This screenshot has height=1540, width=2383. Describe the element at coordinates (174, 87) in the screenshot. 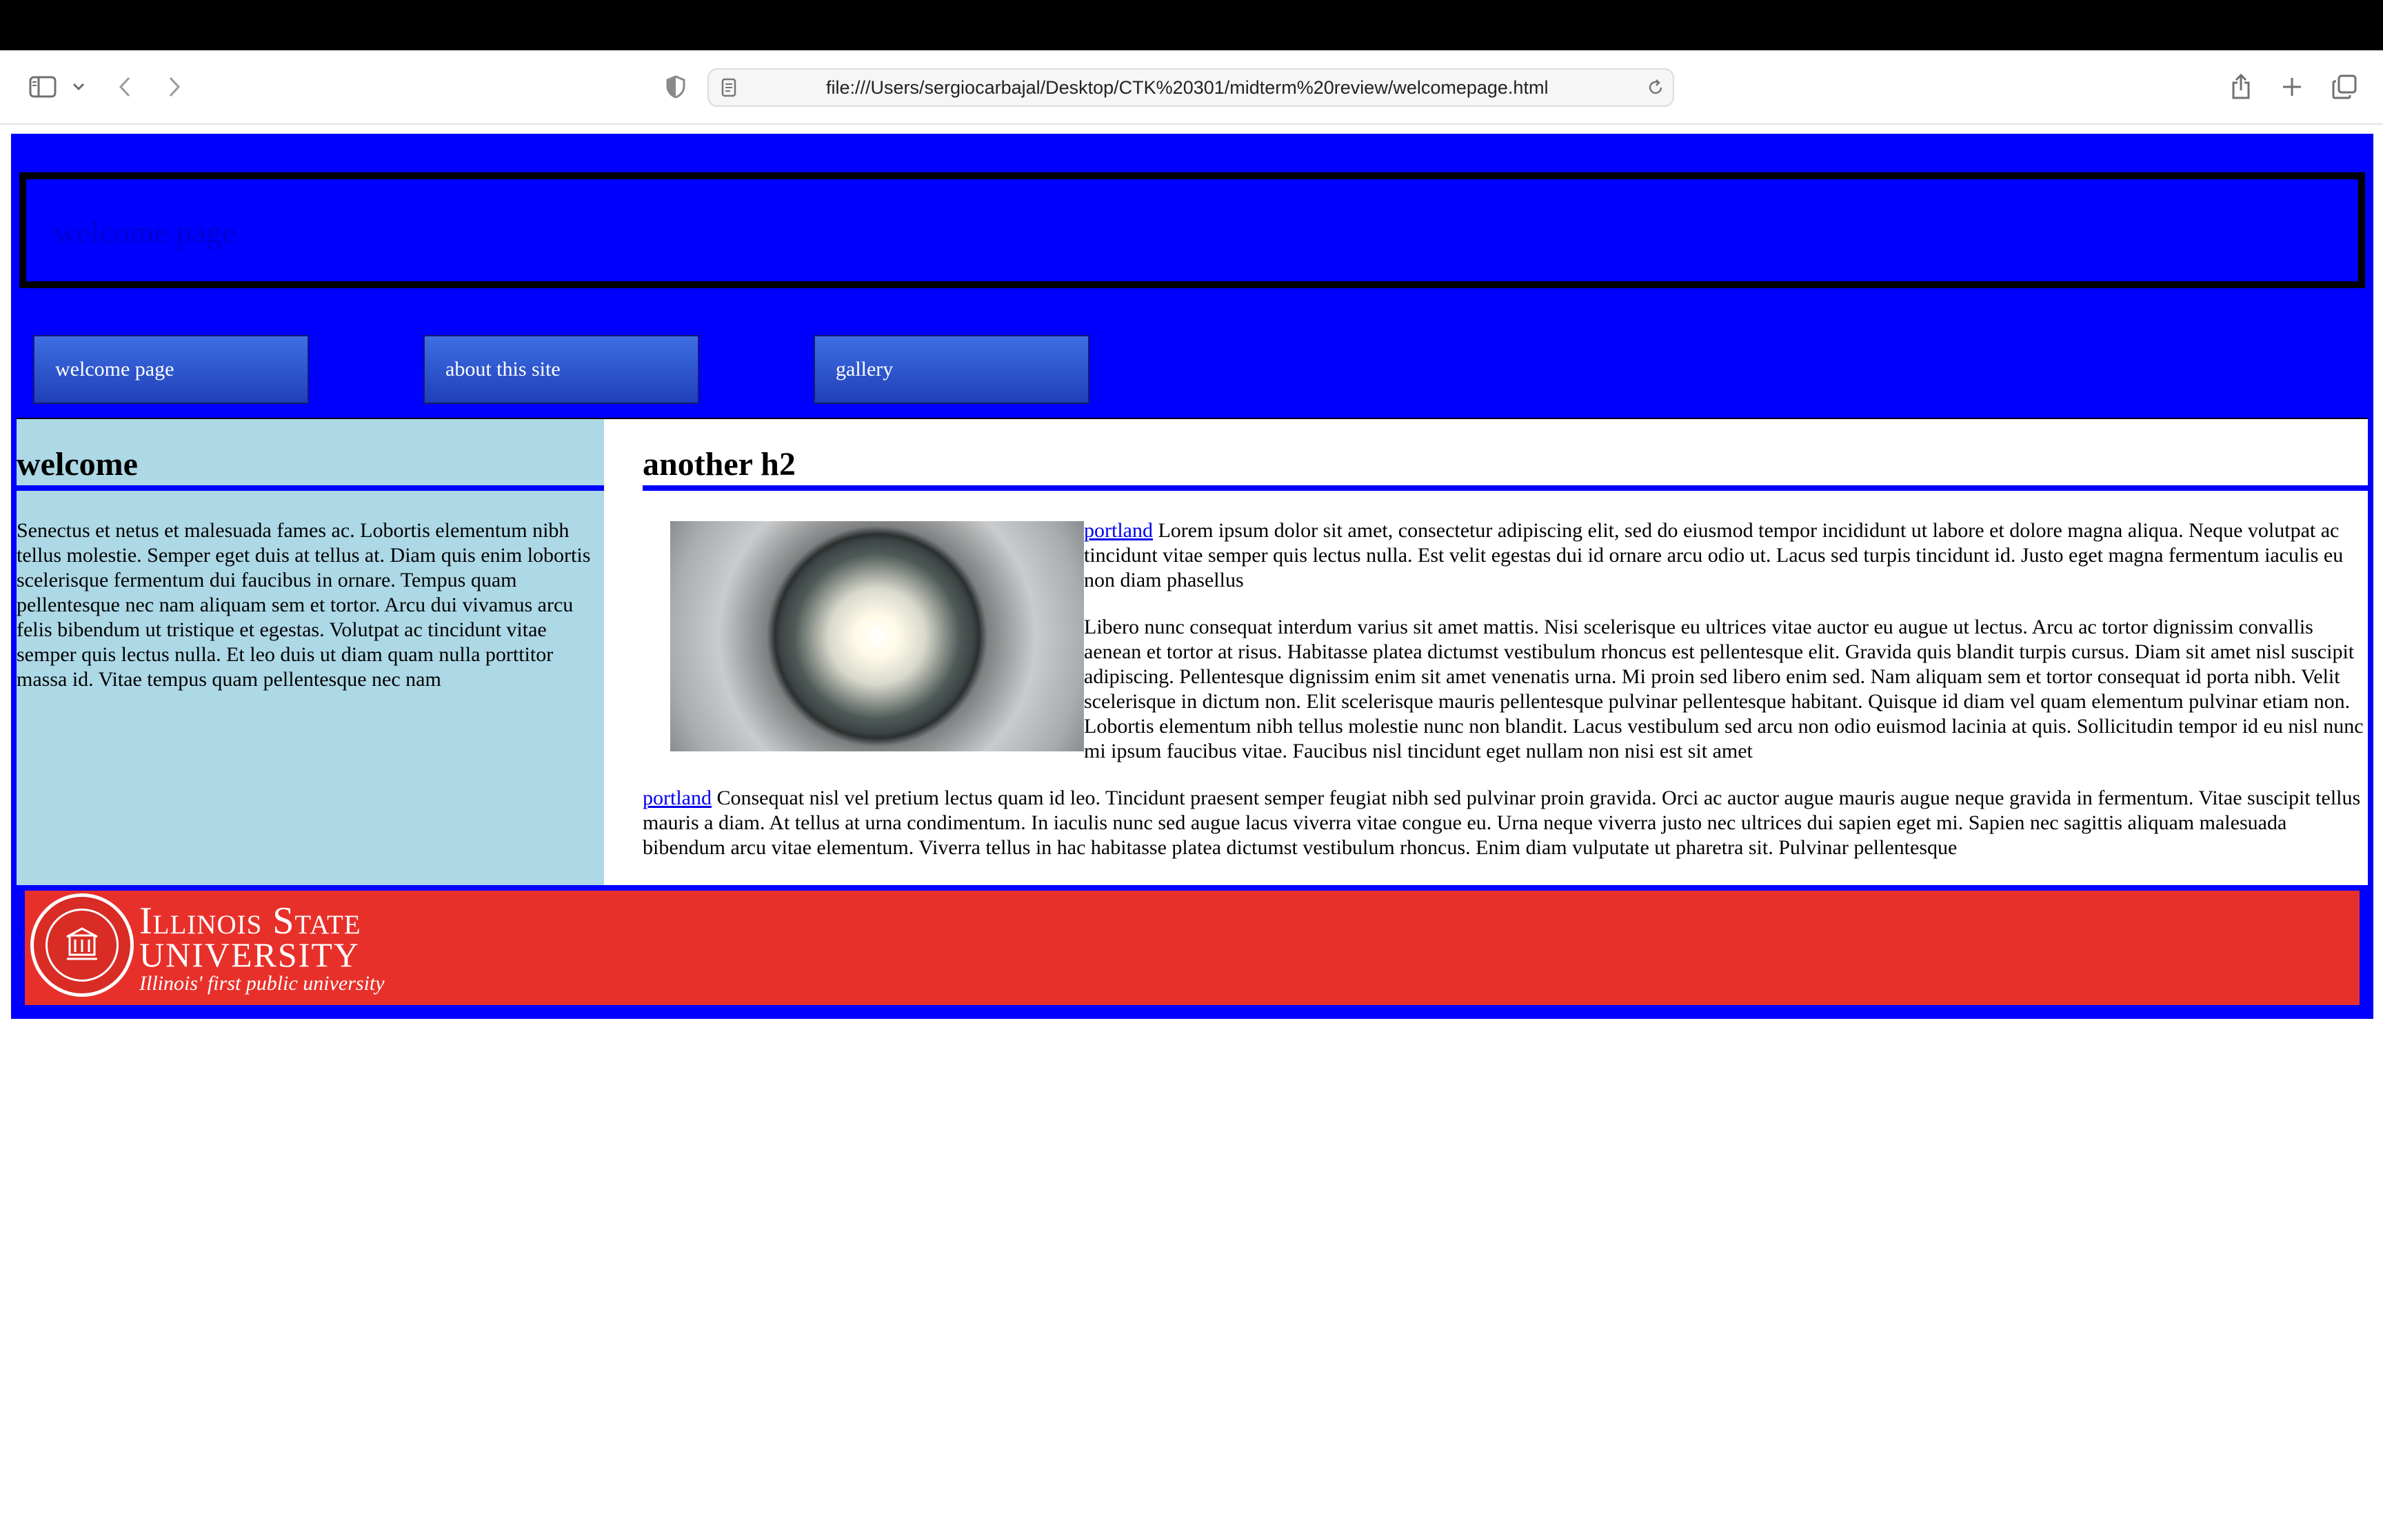

I see `forward-icon` at that location.